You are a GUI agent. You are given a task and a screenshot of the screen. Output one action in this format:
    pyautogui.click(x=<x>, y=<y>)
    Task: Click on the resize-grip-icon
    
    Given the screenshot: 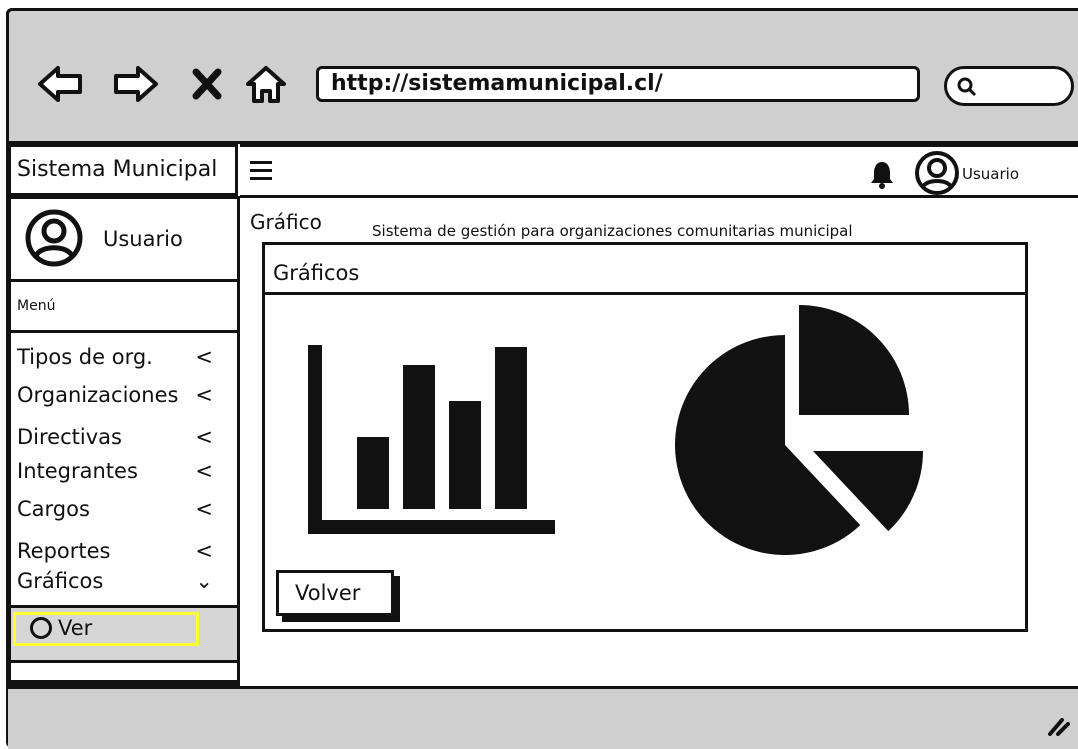 What is the action you would take?
    pyautogui.click(x=1055, y=721)
    